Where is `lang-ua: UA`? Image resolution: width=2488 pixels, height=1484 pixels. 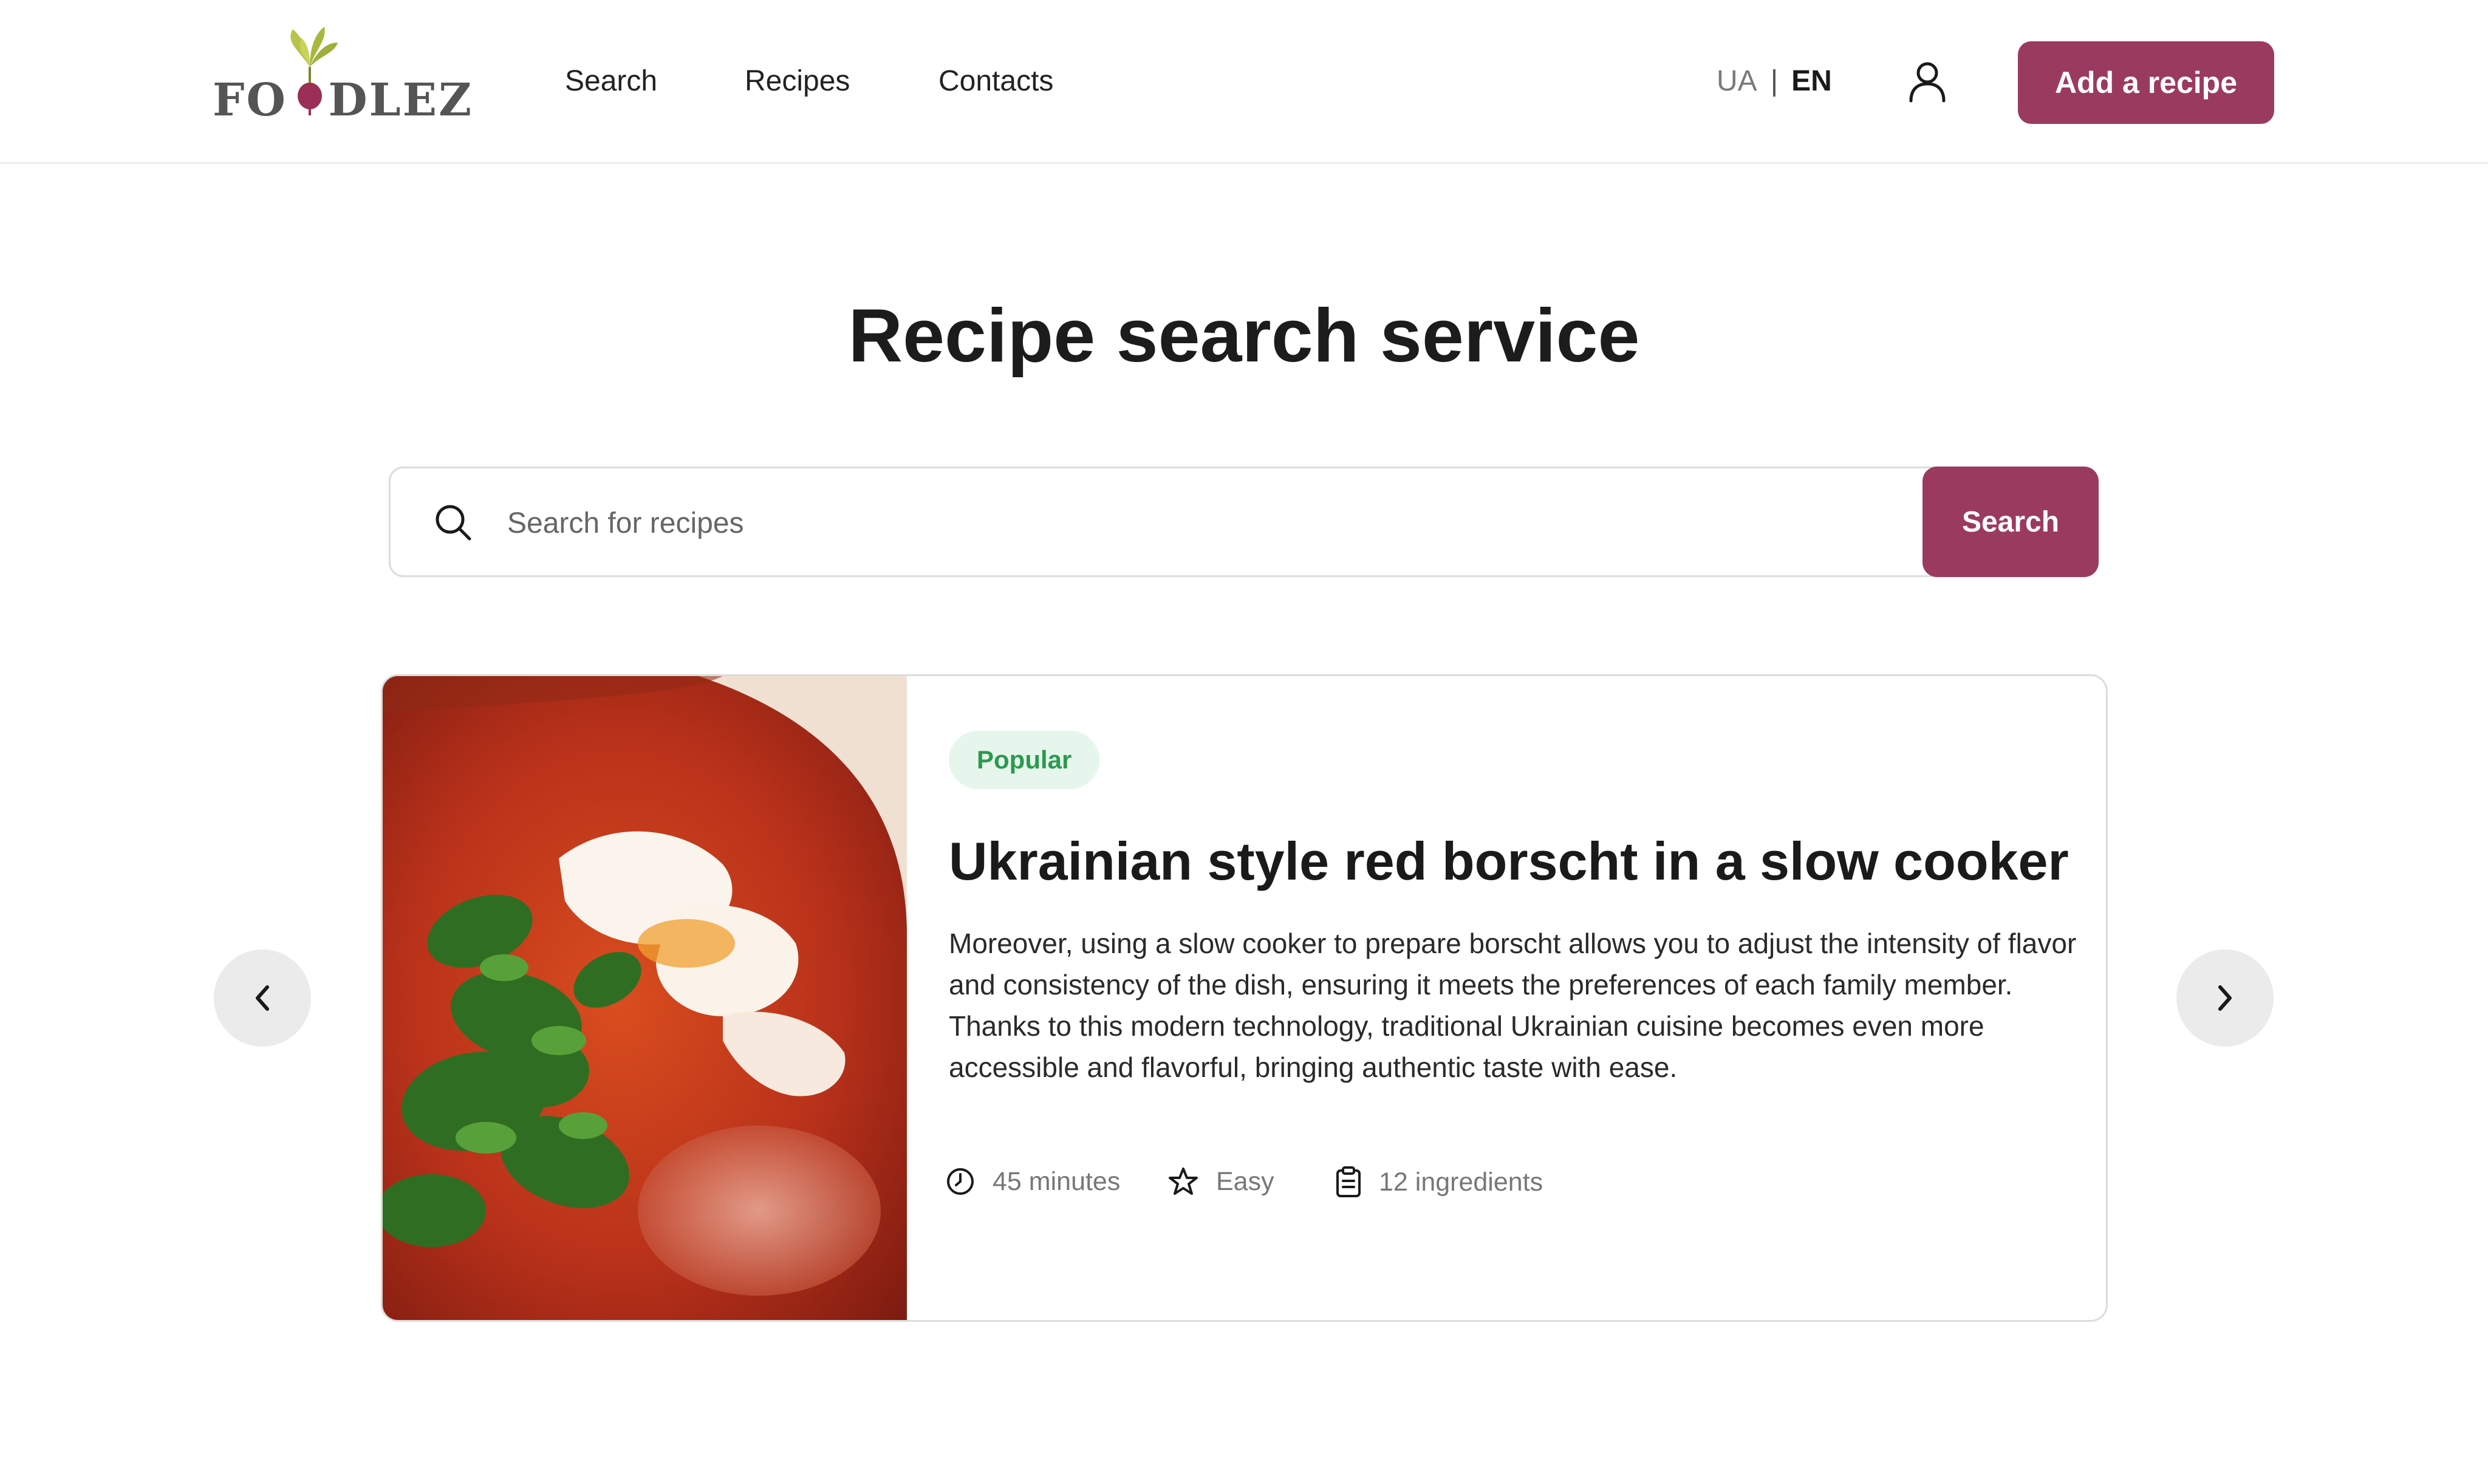
lang-ua: UA is located at coordinates (1737, 81).